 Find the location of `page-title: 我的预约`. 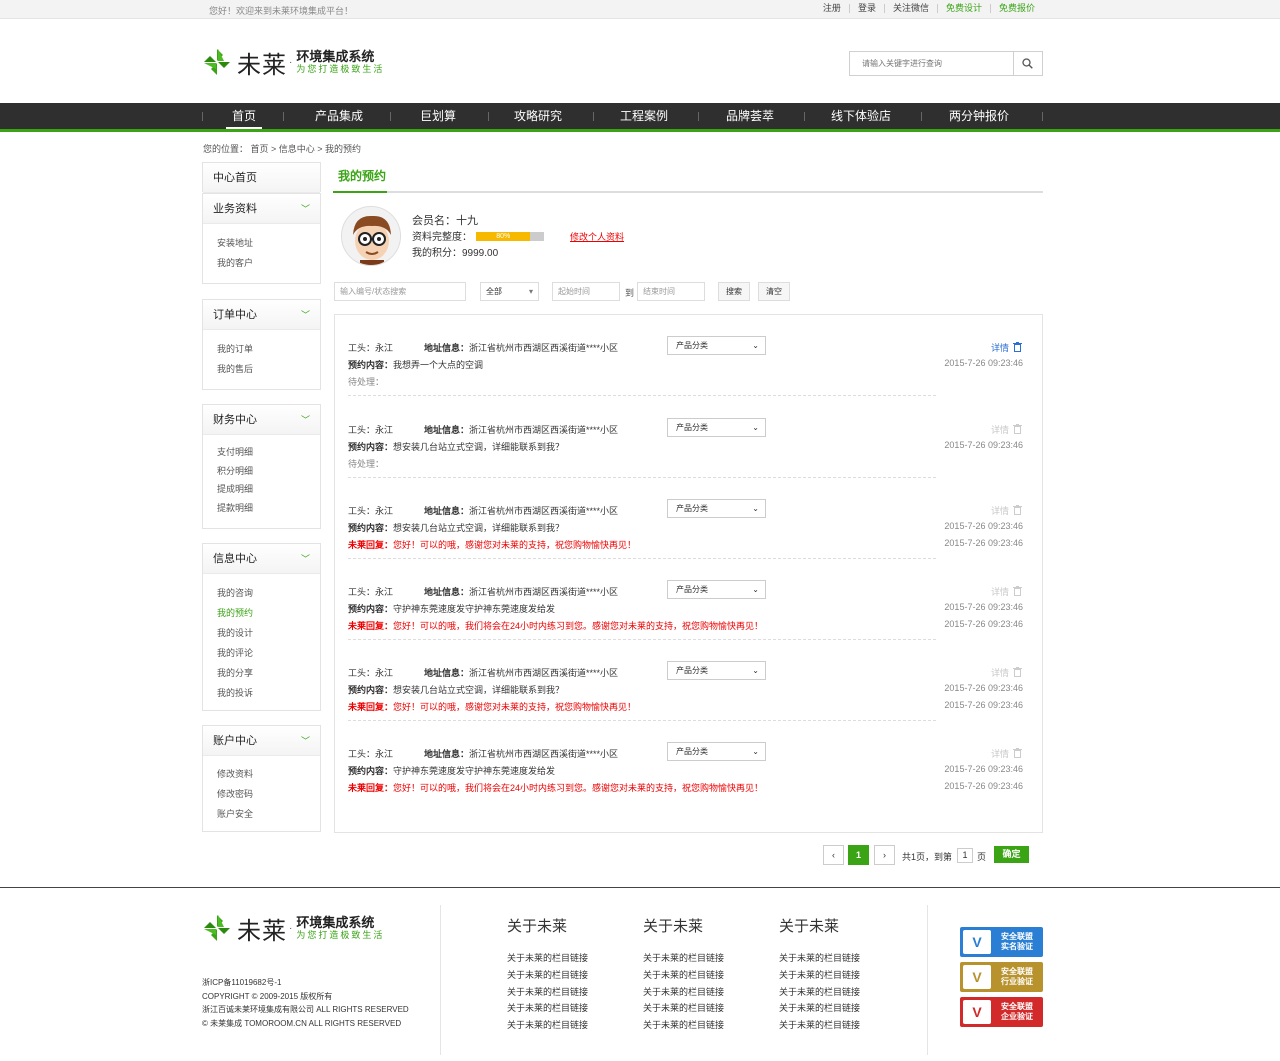

page-title: 我的预约 is located at coordinates (362, 176).